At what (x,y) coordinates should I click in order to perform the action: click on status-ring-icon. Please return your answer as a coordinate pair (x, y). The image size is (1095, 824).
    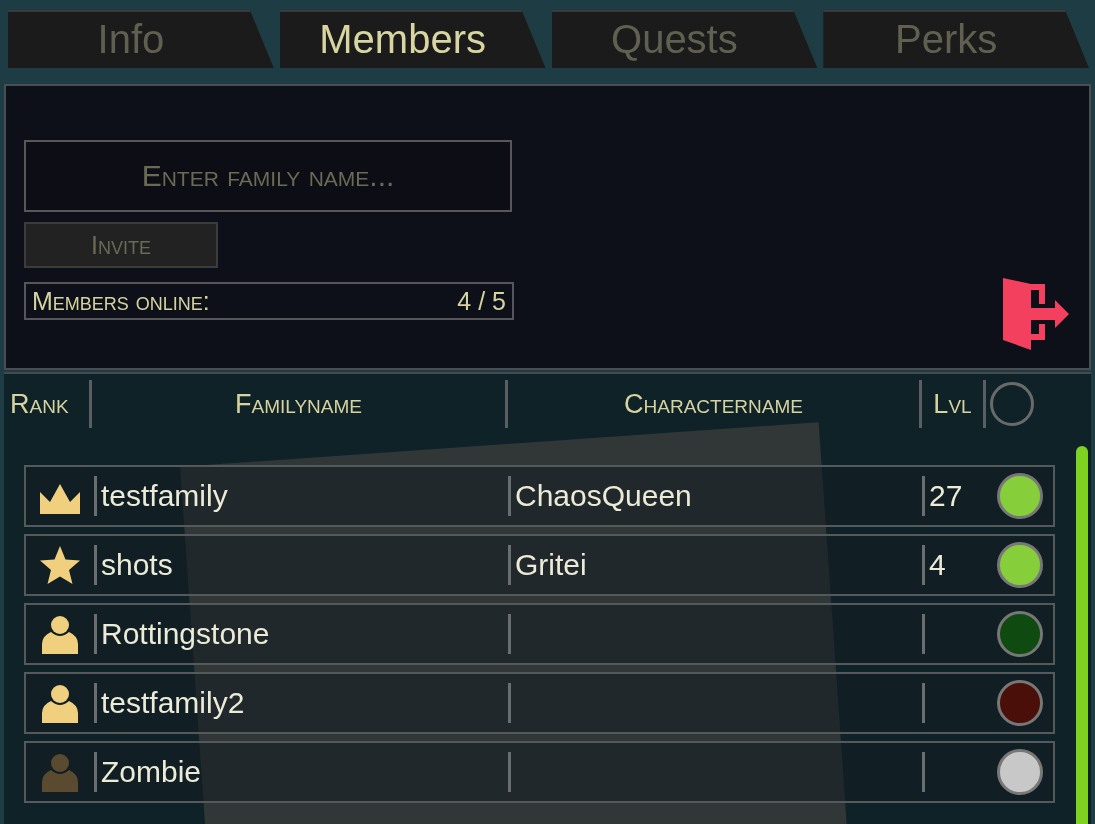
    Looking at the image, I should click on (1012, 404).